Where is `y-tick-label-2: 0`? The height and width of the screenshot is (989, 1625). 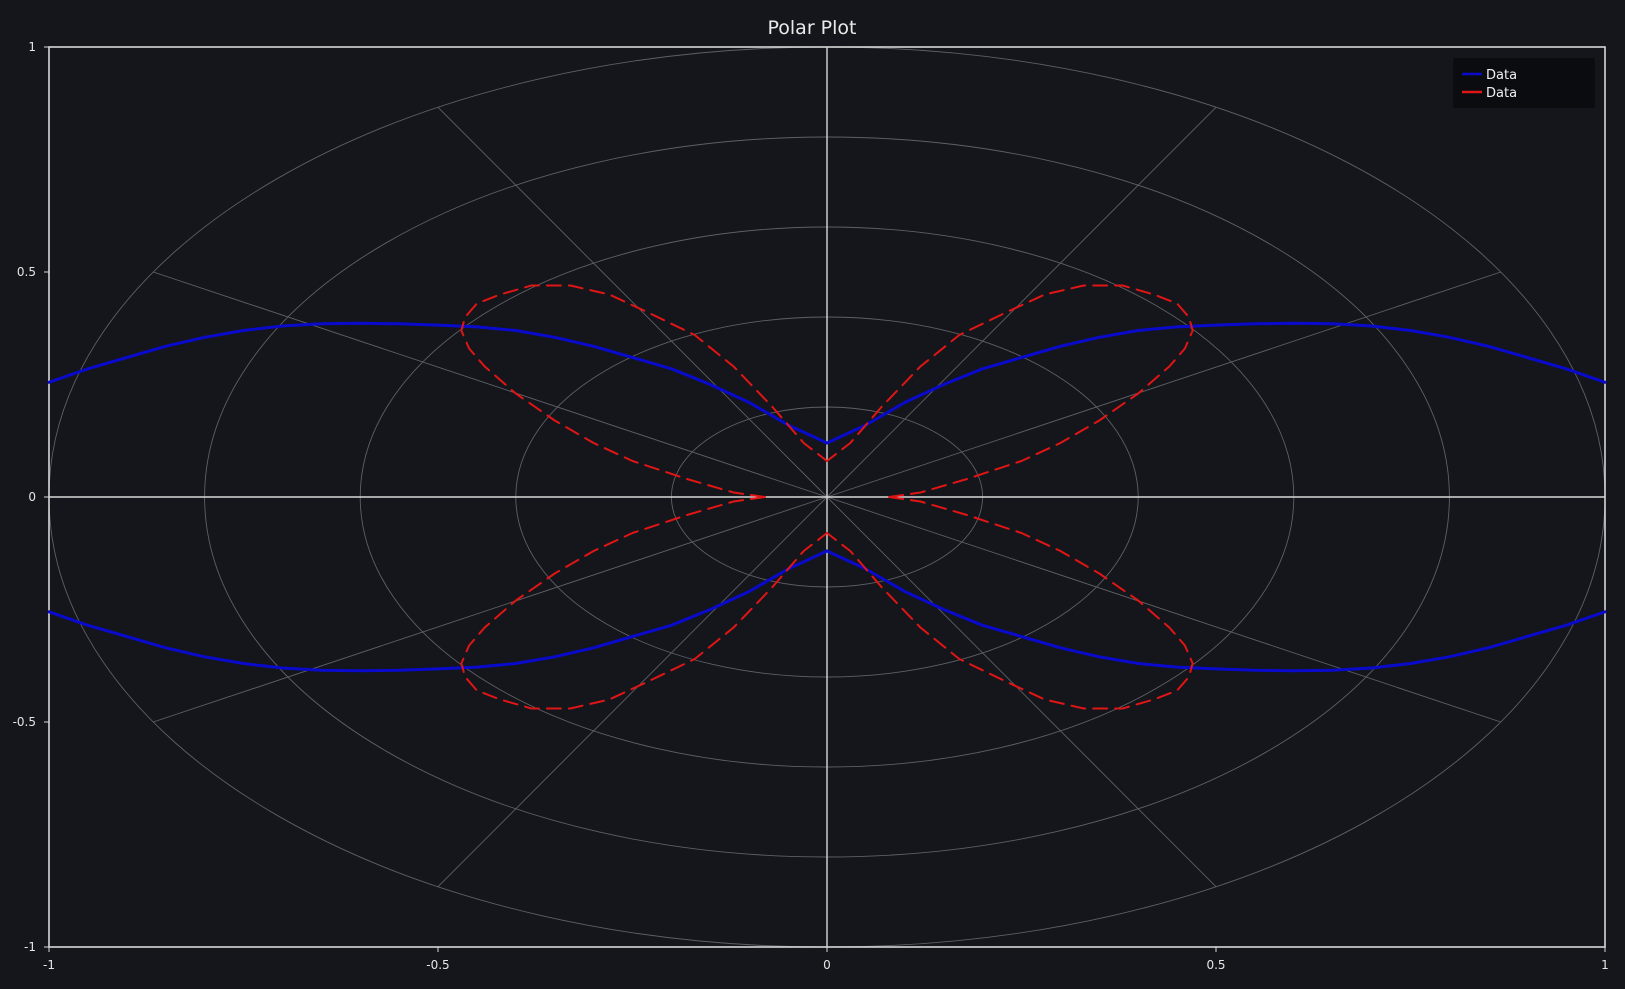 y-tick-label-2: 0 is located at coordinates (32, 497).